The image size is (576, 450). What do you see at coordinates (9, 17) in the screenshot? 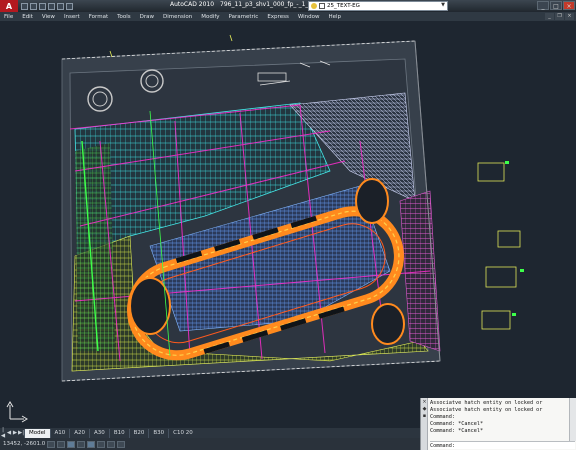
I see `menu-file: File` at bounding box center [9, 17].